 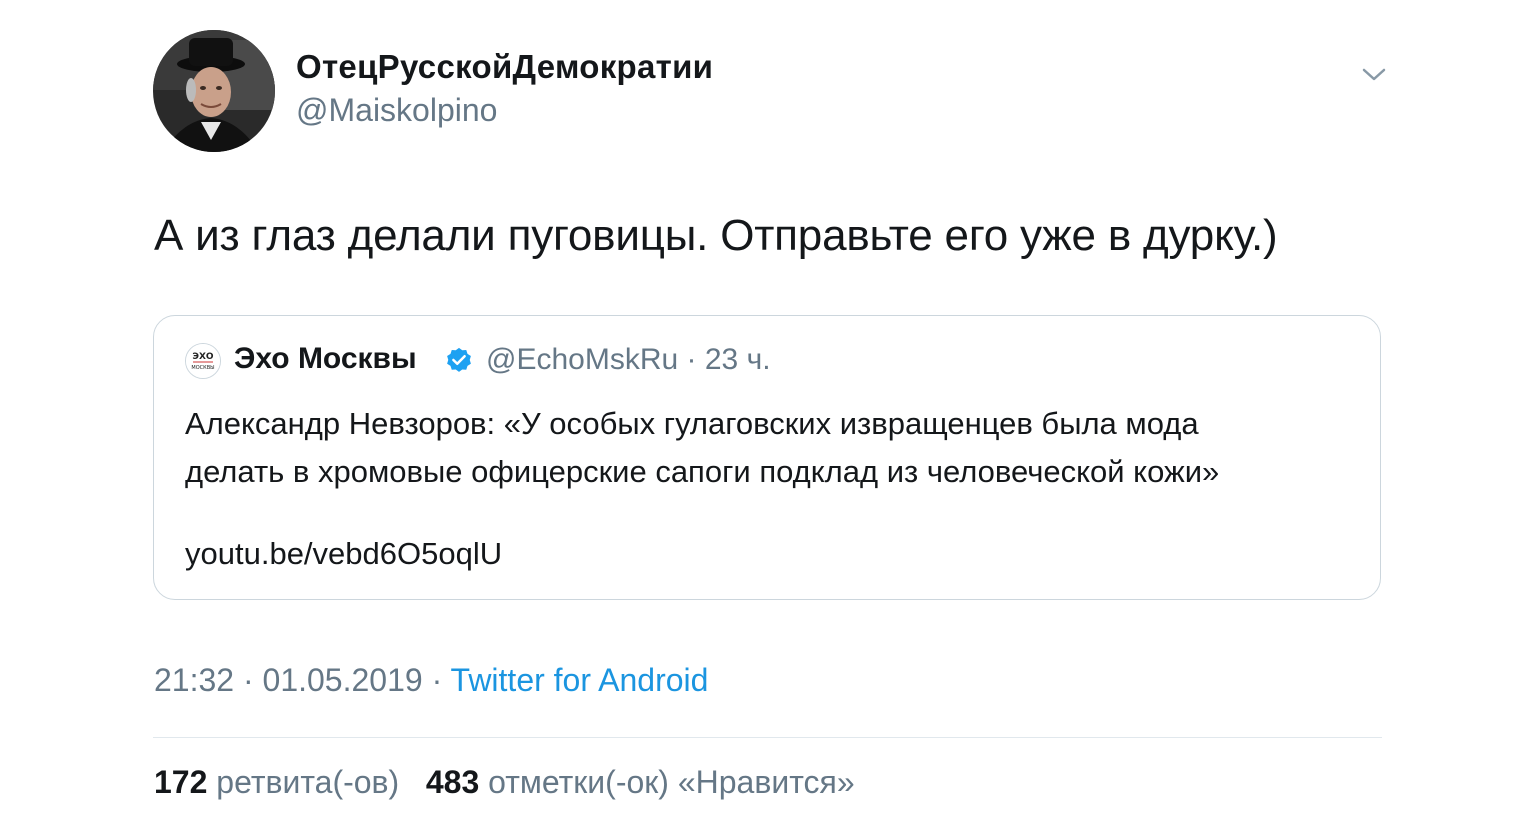 I want to click on quoted-author-handle: @EchoMskRu, so click(x=582, y=359).